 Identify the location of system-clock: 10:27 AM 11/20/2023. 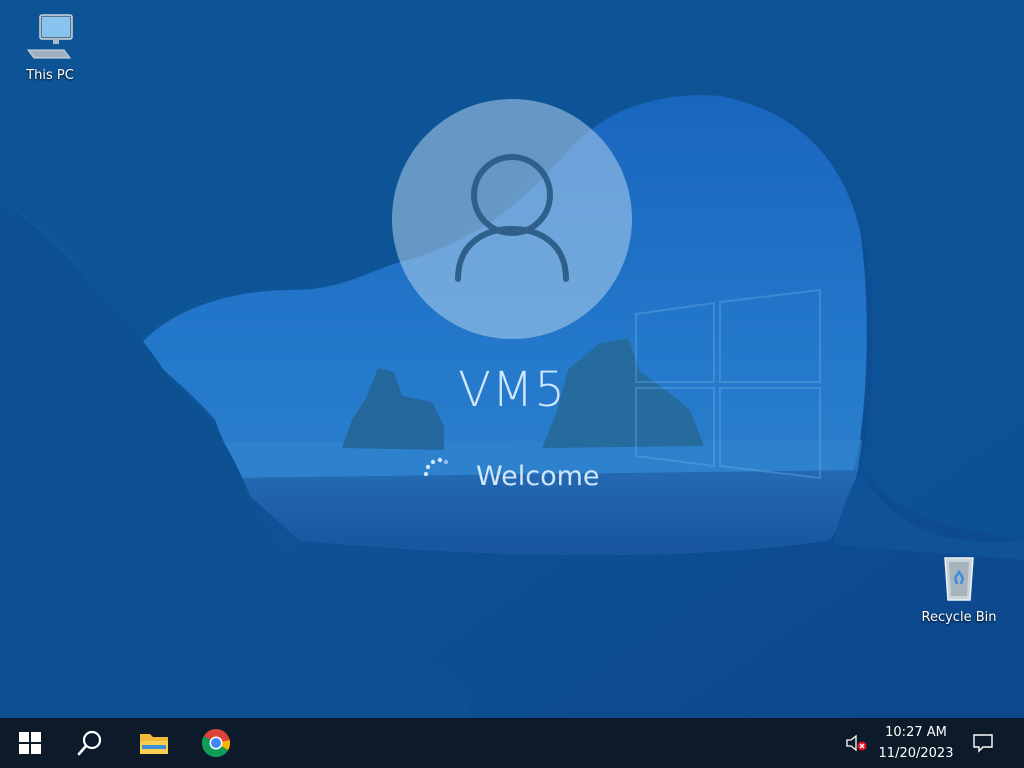
(916, 743).